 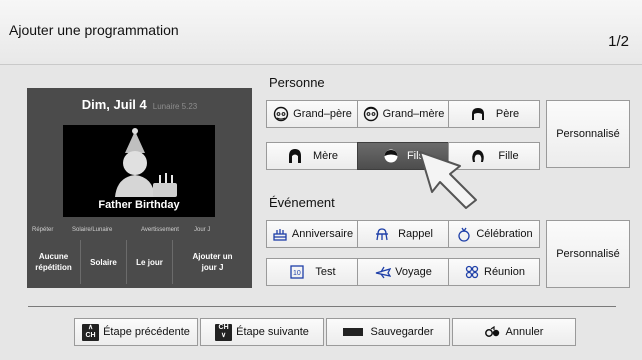 I want to click on event-meeting-button: Réunion, so click(x=494, y=272).